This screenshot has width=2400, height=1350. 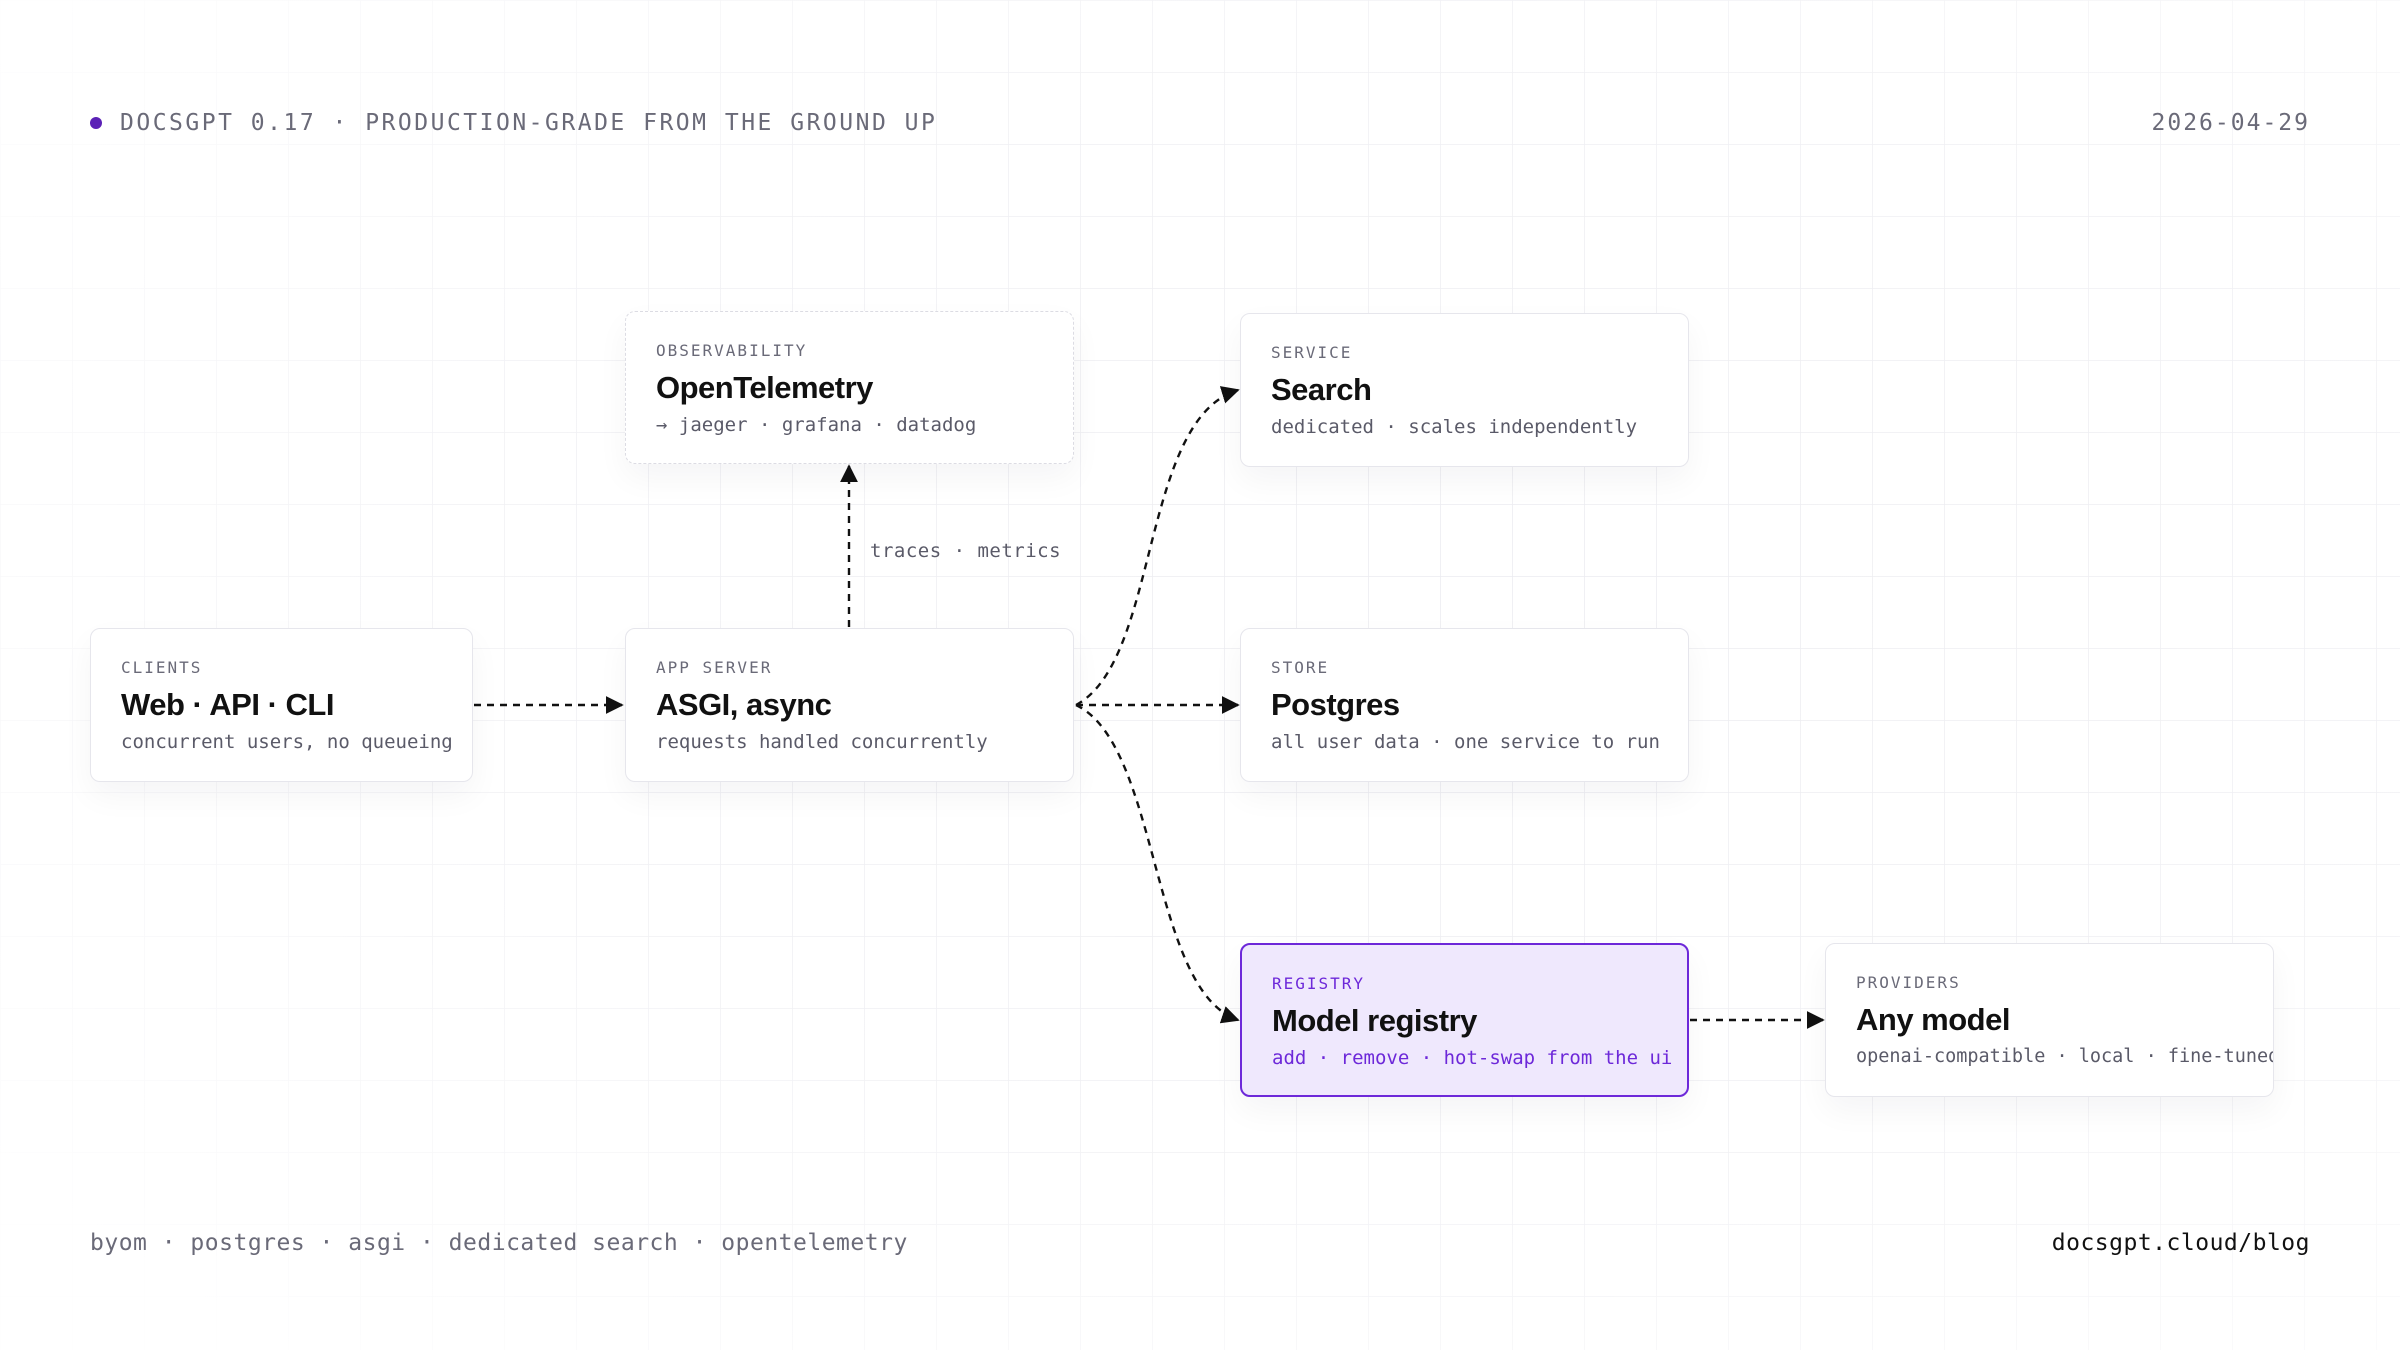 I want to click on node-subtitle: → jaeger · grafana · datadog, so click(x=816, y=425).